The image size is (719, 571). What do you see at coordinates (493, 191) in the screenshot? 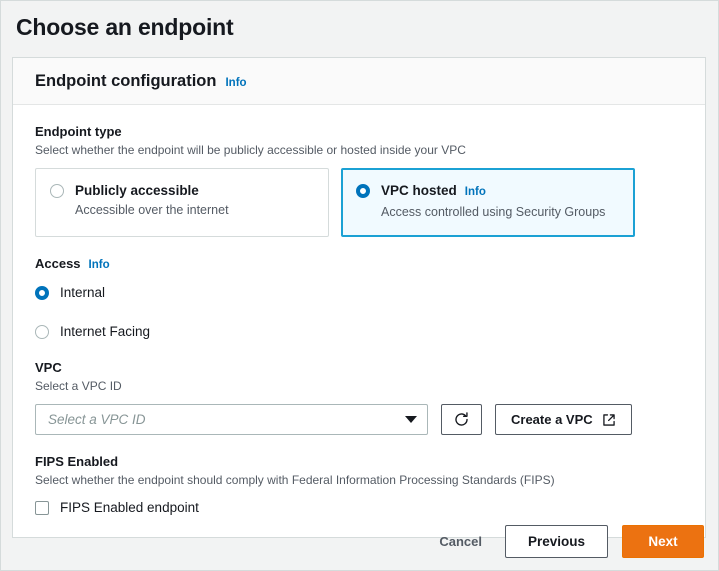
I see `tile-title: VPC hosted Info` at bounding box center [493, 191].